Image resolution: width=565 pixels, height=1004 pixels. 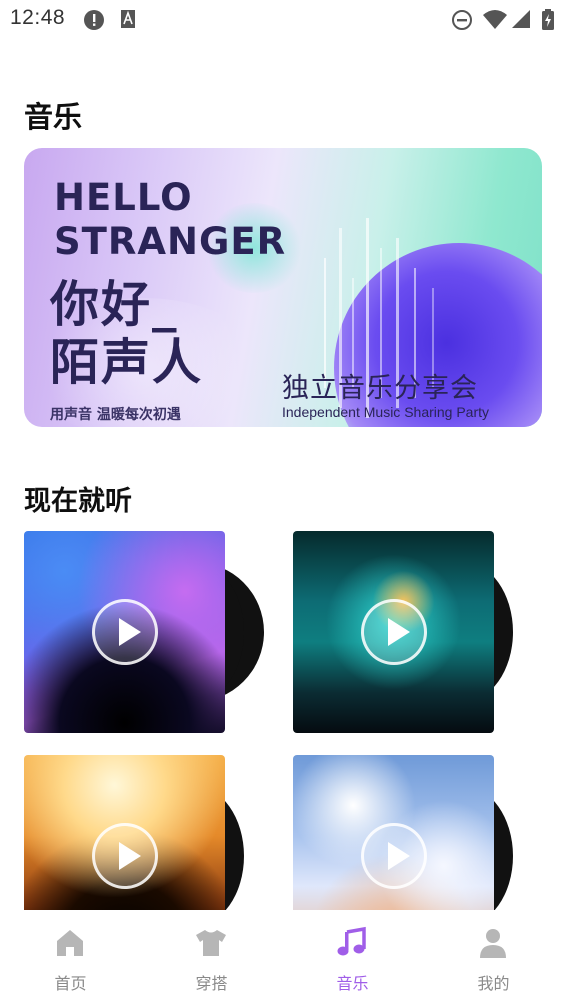 I want to click on signal-icon, so click(x=521, y=21).